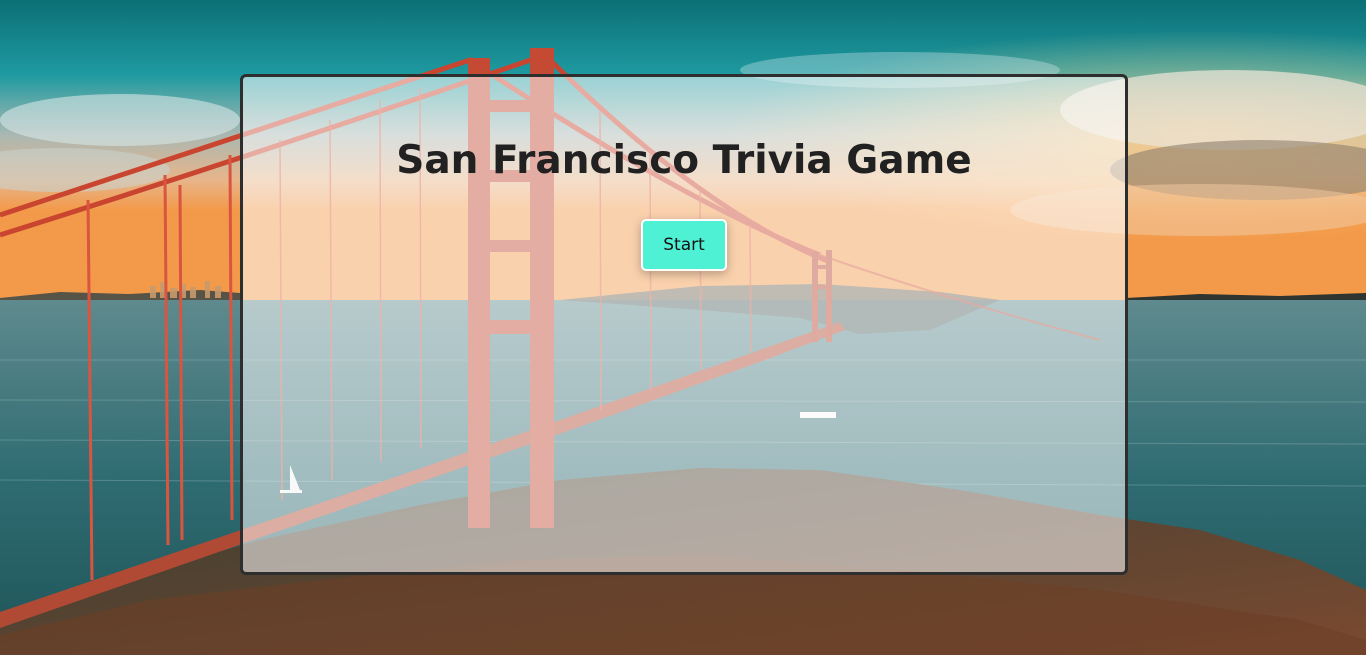 This screenshot has width=1366, height=655. Describe the element at coordinates (684, 160) in the screenshot. I see `game-title: San Francisco Trivia Game` at that location.